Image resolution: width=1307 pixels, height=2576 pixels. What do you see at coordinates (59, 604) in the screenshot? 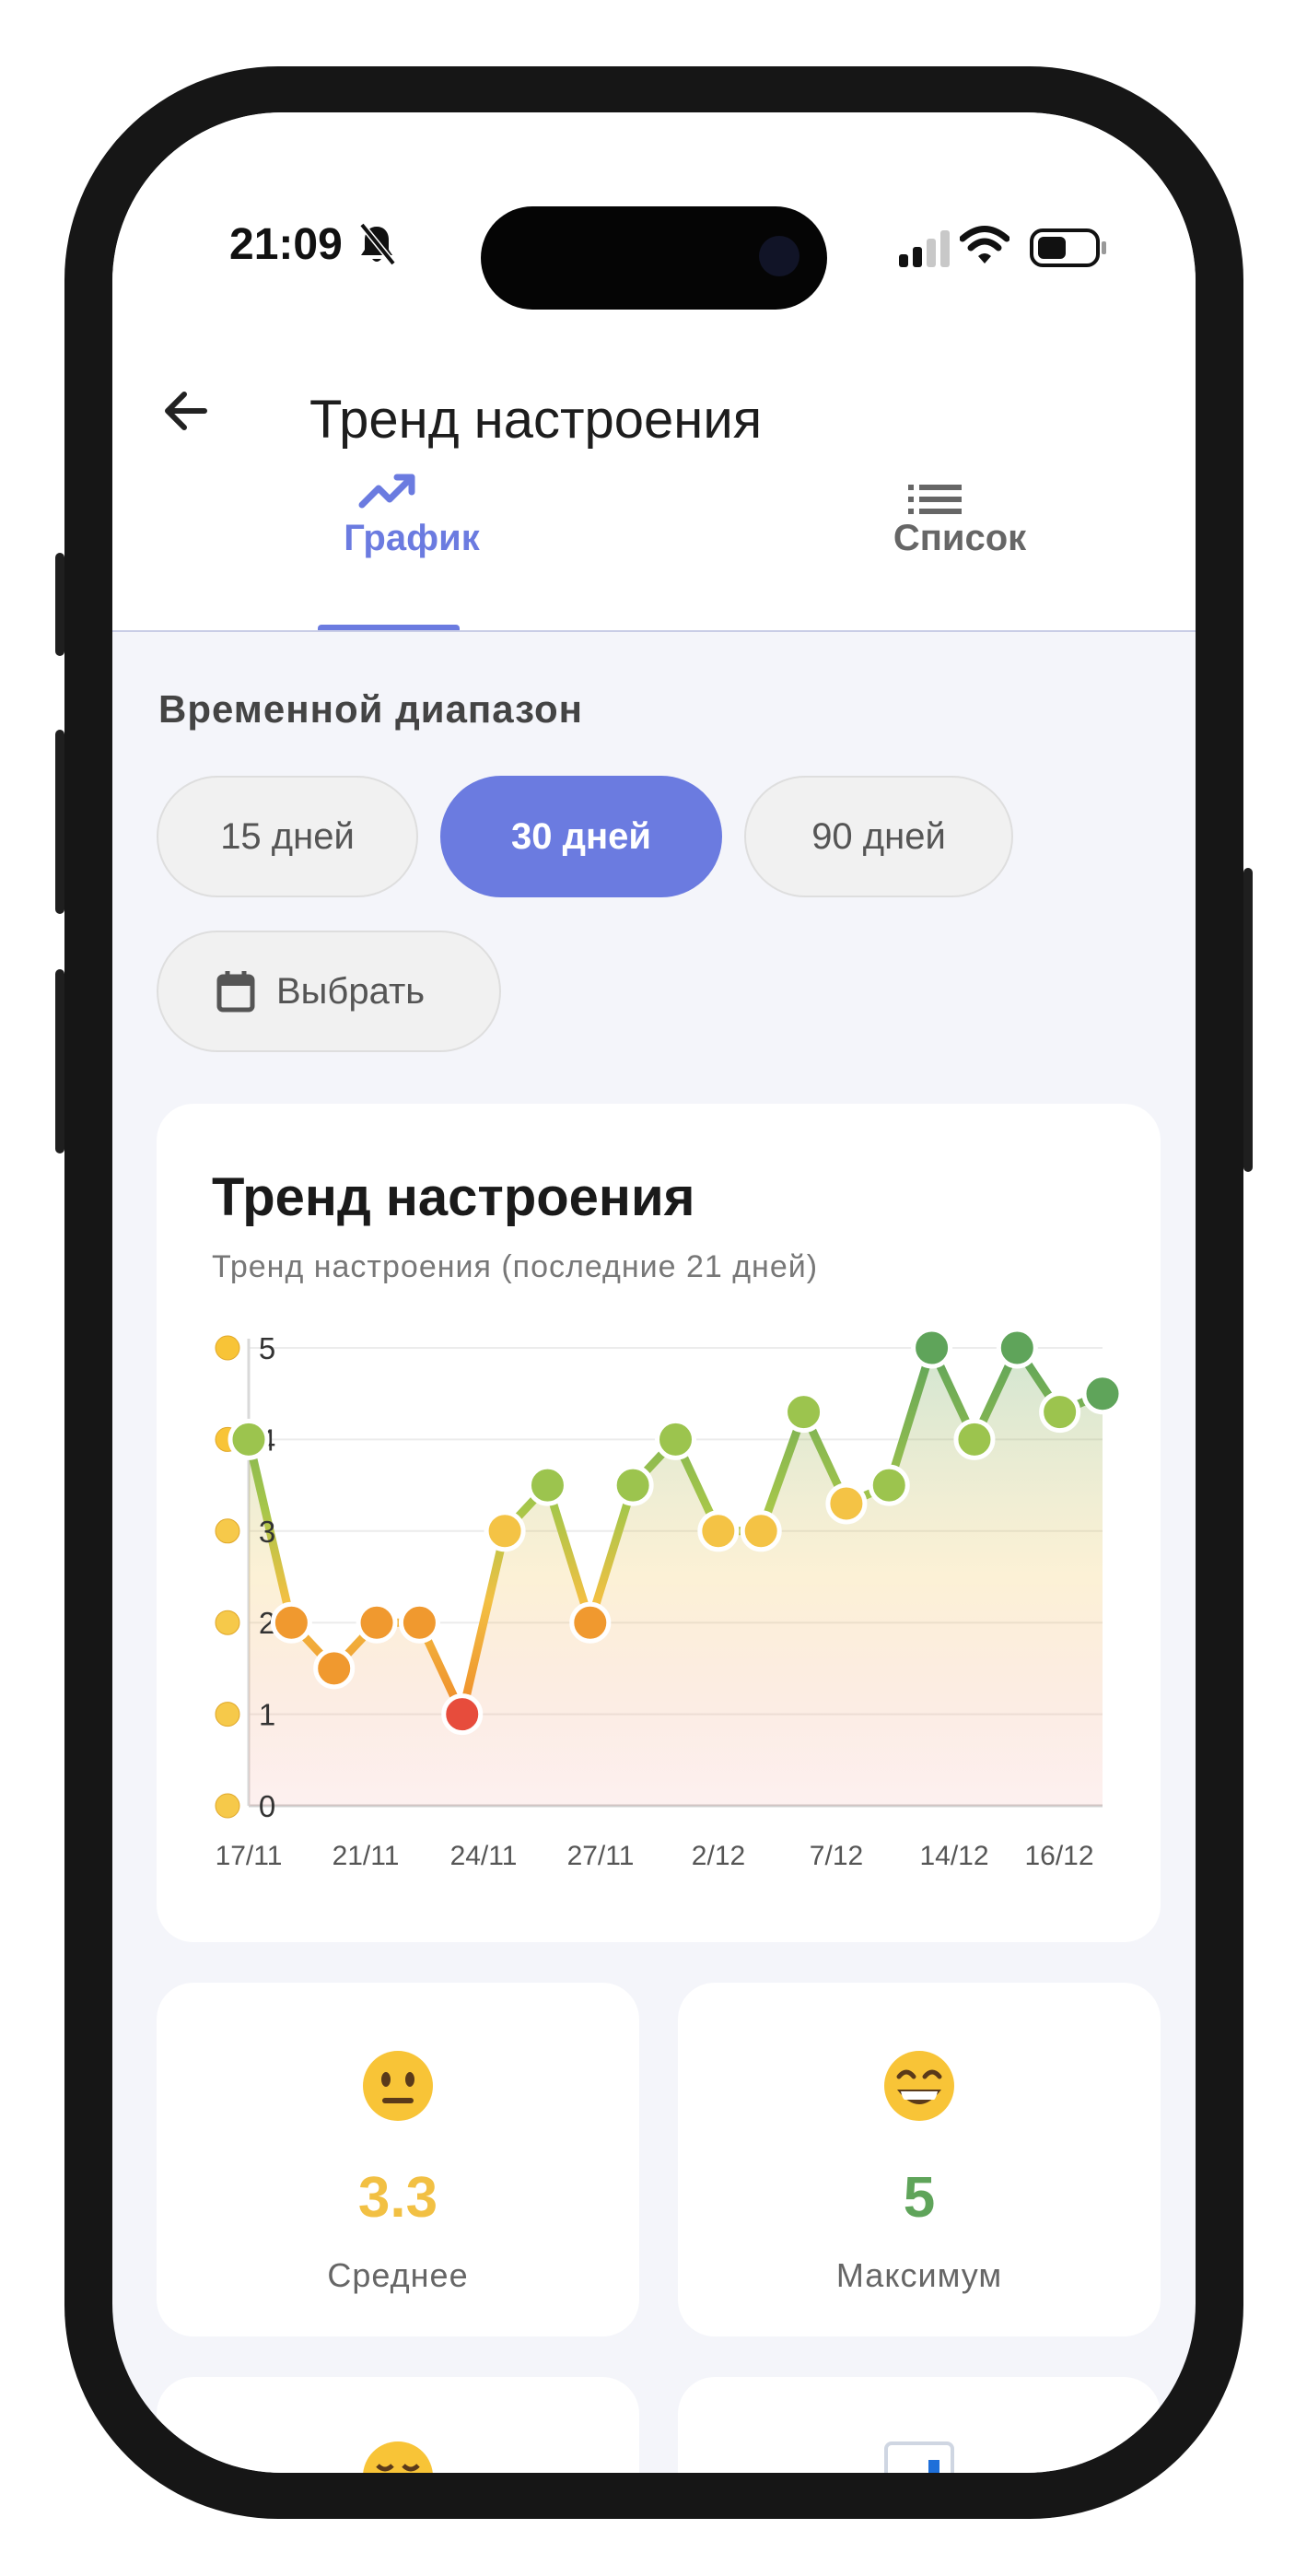
I see `action-button` at bounding box center [59, 604].